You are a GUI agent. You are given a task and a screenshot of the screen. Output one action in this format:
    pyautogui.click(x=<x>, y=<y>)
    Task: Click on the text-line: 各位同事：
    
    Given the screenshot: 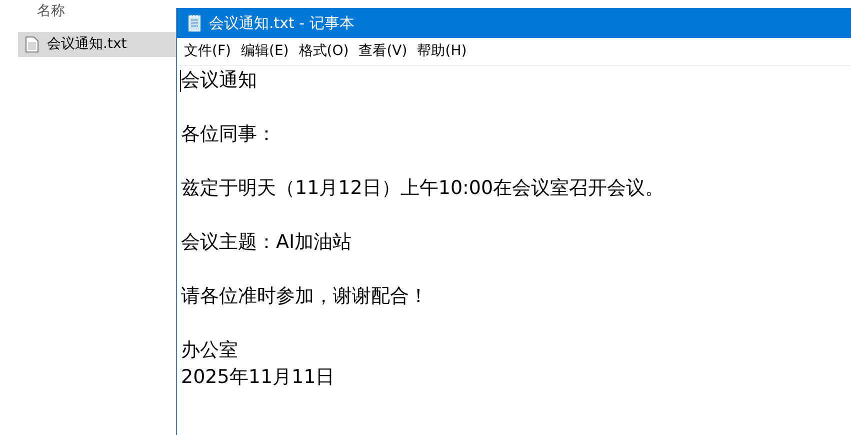 What is the action you would take?
    pyautogui.click(x=229, y=134)
    